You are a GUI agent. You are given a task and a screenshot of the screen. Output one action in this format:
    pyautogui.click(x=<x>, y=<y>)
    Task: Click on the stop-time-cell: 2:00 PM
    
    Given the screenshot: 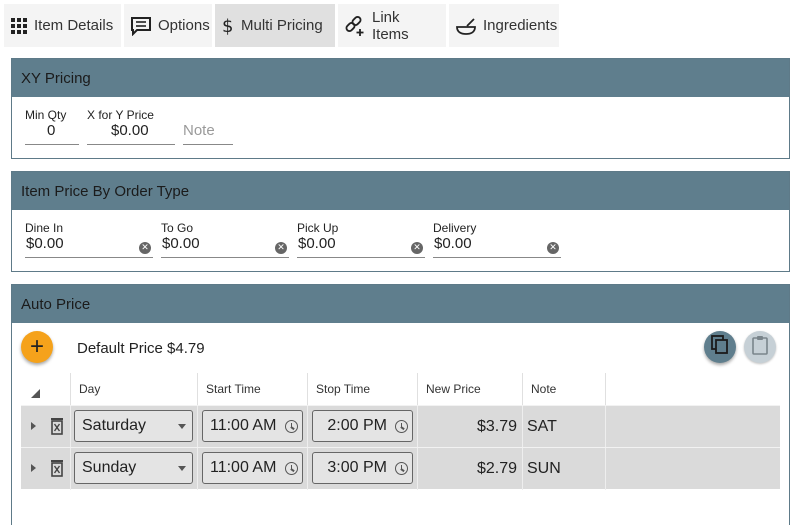 What is the action you would take?
    pyautogui.click(x=362, y=427)
    